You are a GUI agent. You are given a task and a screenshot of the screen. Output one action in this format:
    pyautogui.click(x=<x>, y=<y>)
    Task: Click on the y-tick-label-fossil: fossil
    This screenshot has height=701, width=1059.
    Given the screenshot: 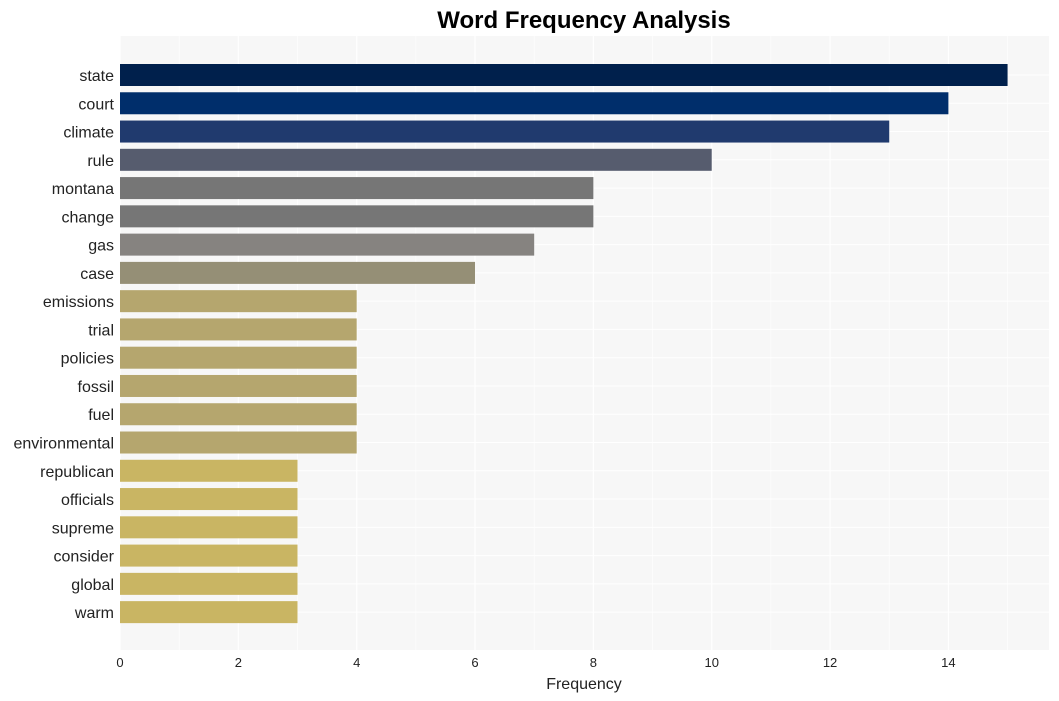 What is the action you would take?
    pyautogui.click(x=96, y=387)
    